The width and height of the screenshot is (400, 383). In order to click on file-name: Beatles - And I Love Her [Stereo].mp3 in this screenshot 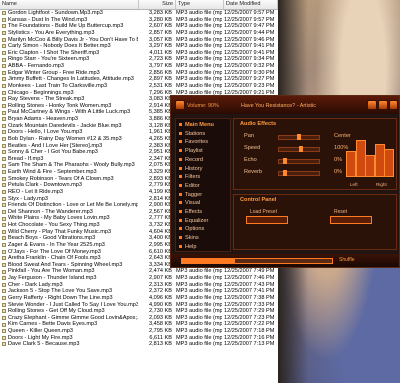, I will do `click(55, 145)`.